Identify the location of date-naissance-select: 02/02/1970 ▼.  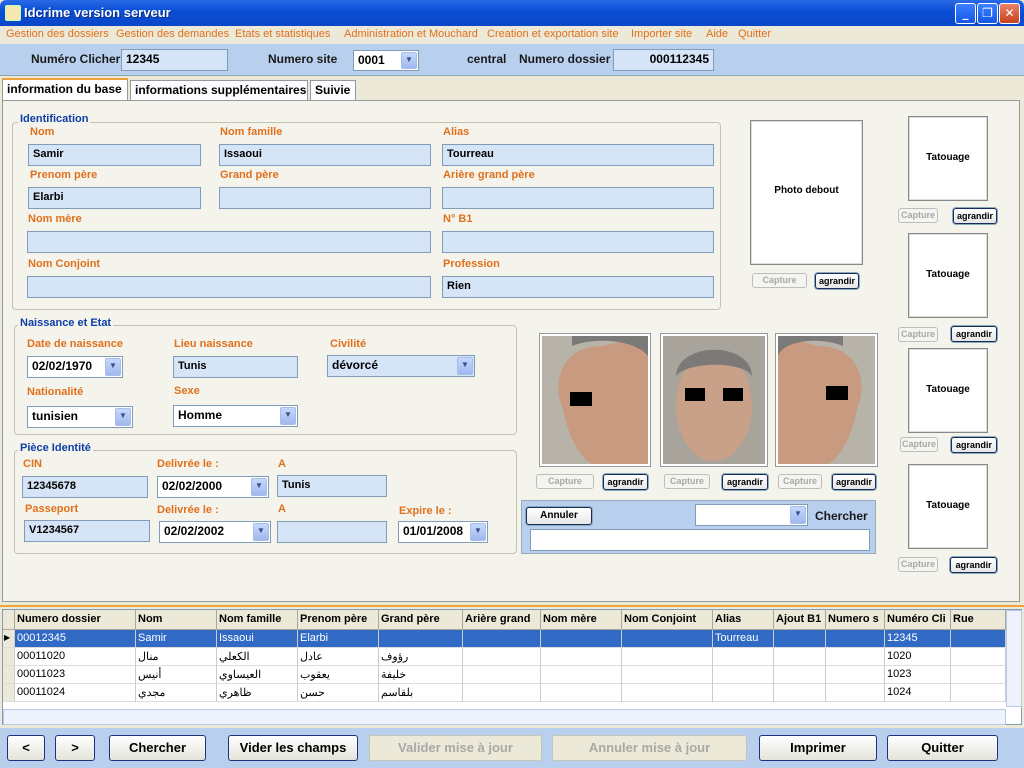
(75, 367).